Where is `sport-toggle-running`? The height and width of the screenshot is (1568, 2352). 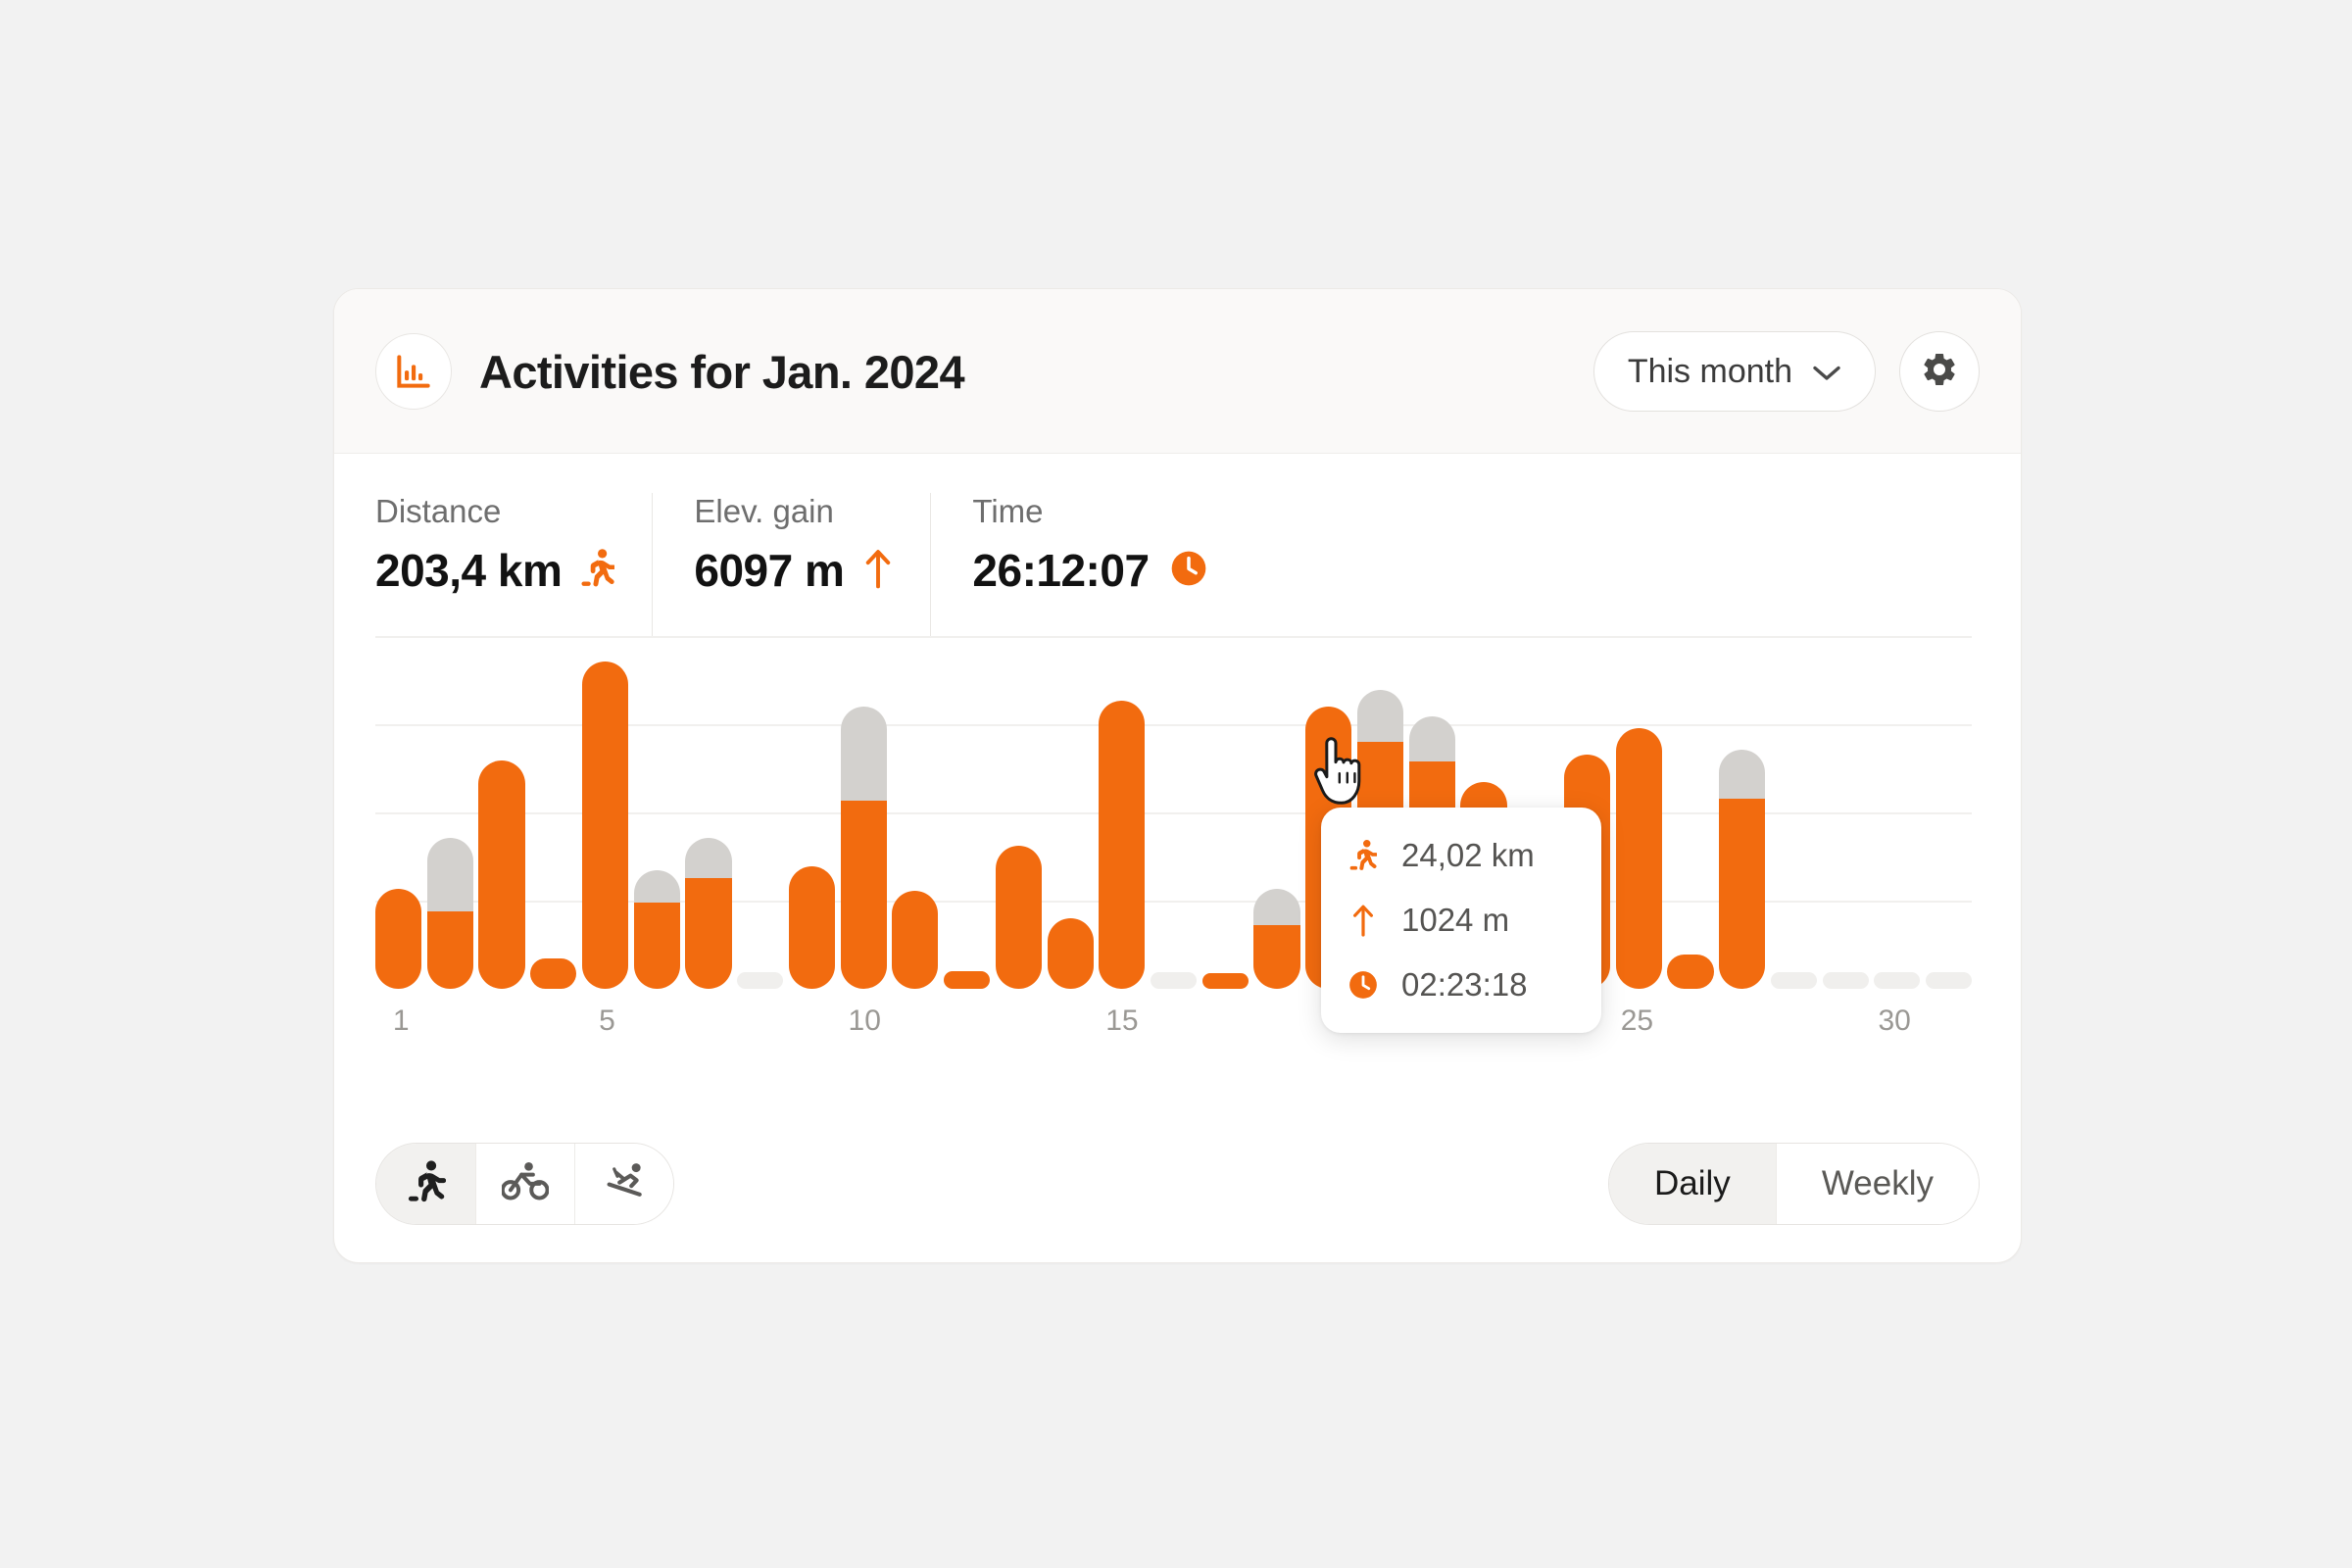
sport-toggle-running is located at coordinates (425, 1184).